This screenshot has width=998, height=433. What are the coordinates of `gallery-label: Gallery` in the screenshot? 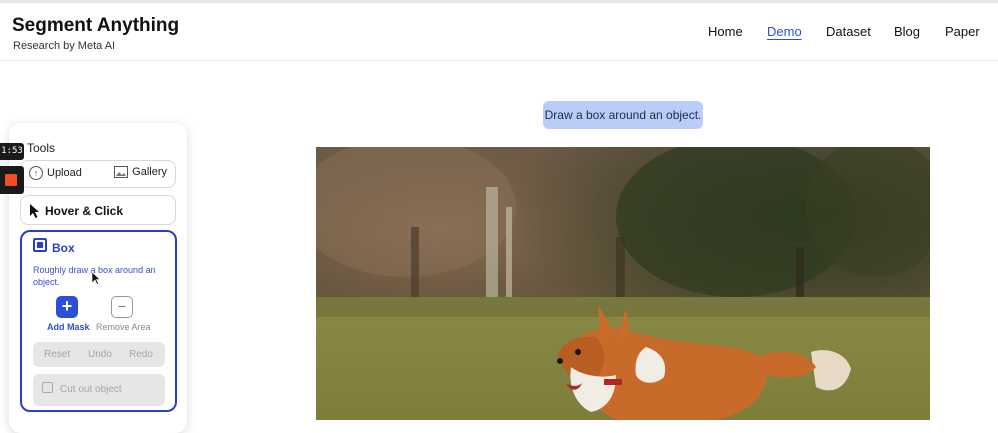 It's located at (149, 172).